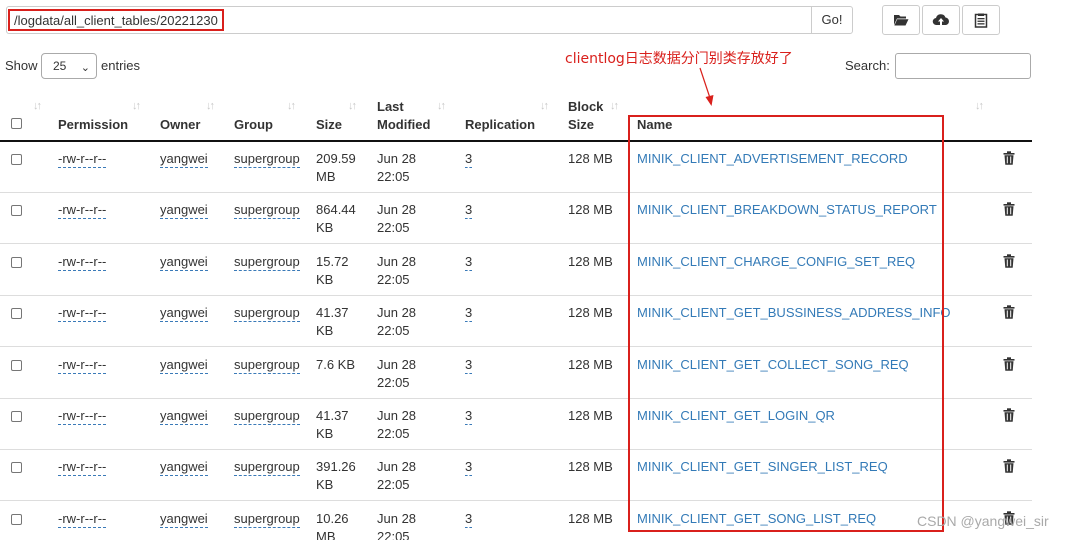  What do you see at coordinates (326, 534) in the screenshot?
I see `size-unit: MB` at bounding box center [326, 534].